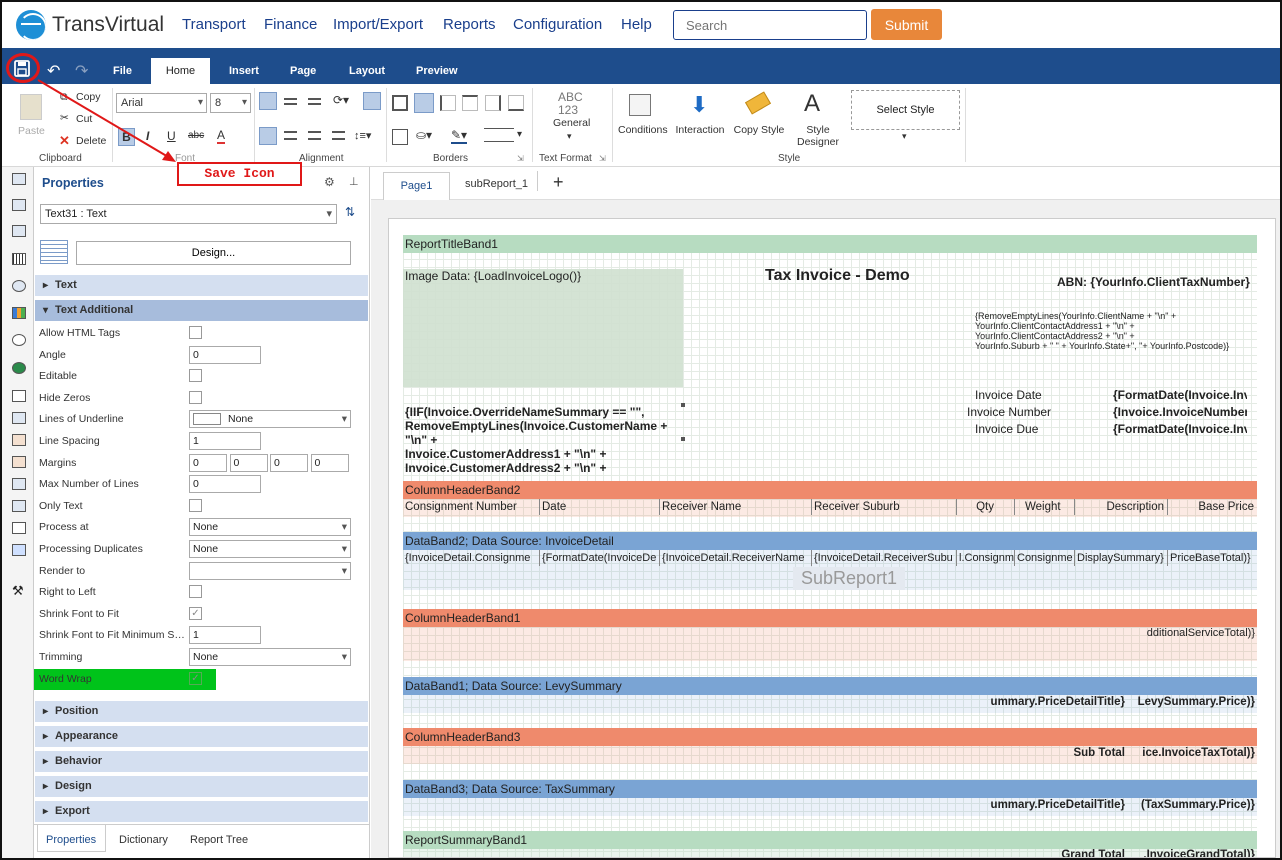 The height and width of the screenshot is (860, 1282). What do you see at coordinates (314, 101) in the screenshot?
I see `align-bottom-icon` at bounding box center [314, 101].